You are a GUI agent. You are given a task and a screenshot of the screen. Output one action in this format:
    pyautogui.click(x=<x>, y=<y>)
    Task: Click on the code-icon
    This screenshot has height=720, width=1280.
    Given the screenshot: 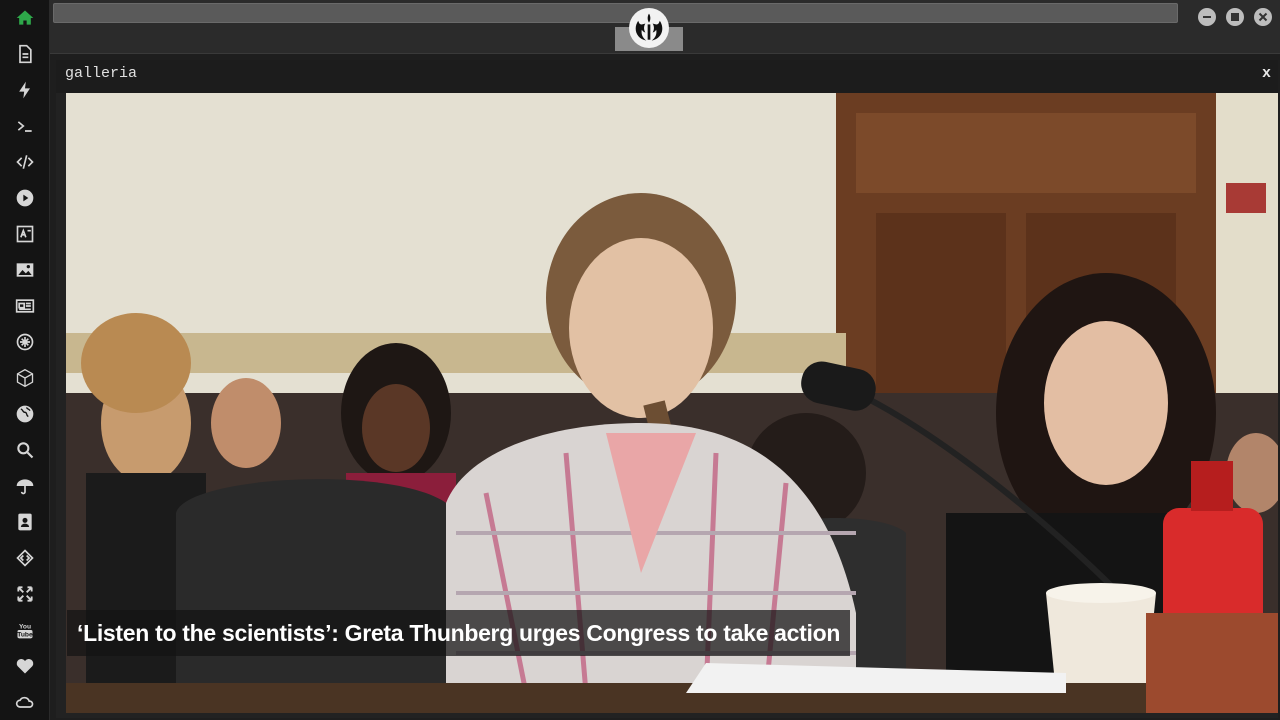 What is the action you would take?
    pyautogui.click(x=25, y=162)
    